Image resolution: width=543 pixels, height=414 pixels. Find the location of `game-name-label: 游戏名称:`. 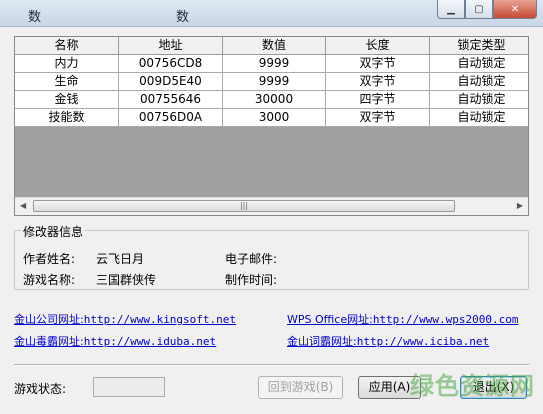

game-name-label: 游戏名称: is located at coordinates (49, 280).